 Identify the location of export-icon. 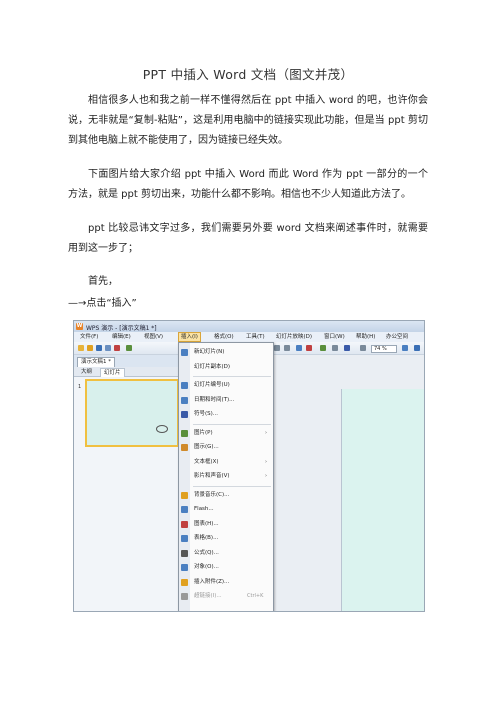
(117, 348).